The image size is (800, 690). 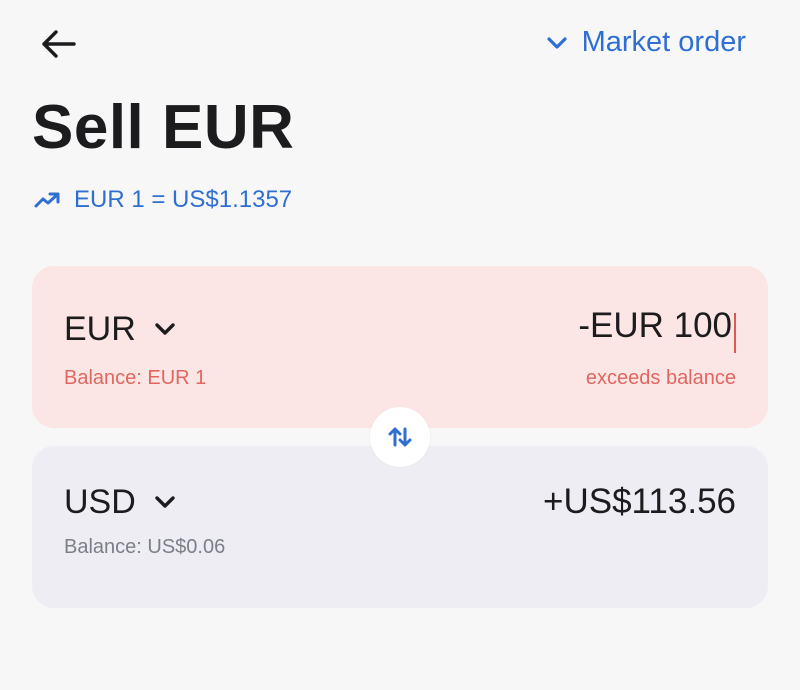 I want to click on page-title: Sell EUR, so click(x=163, y=127).